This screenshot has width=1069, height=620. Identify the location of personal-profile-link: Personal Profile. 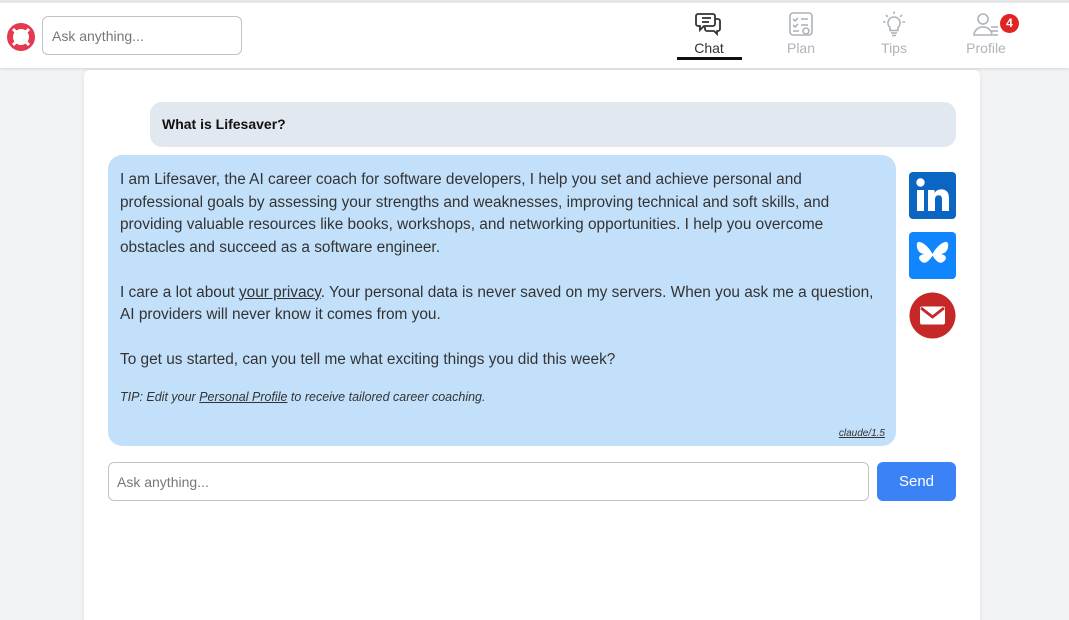
(243, 397).